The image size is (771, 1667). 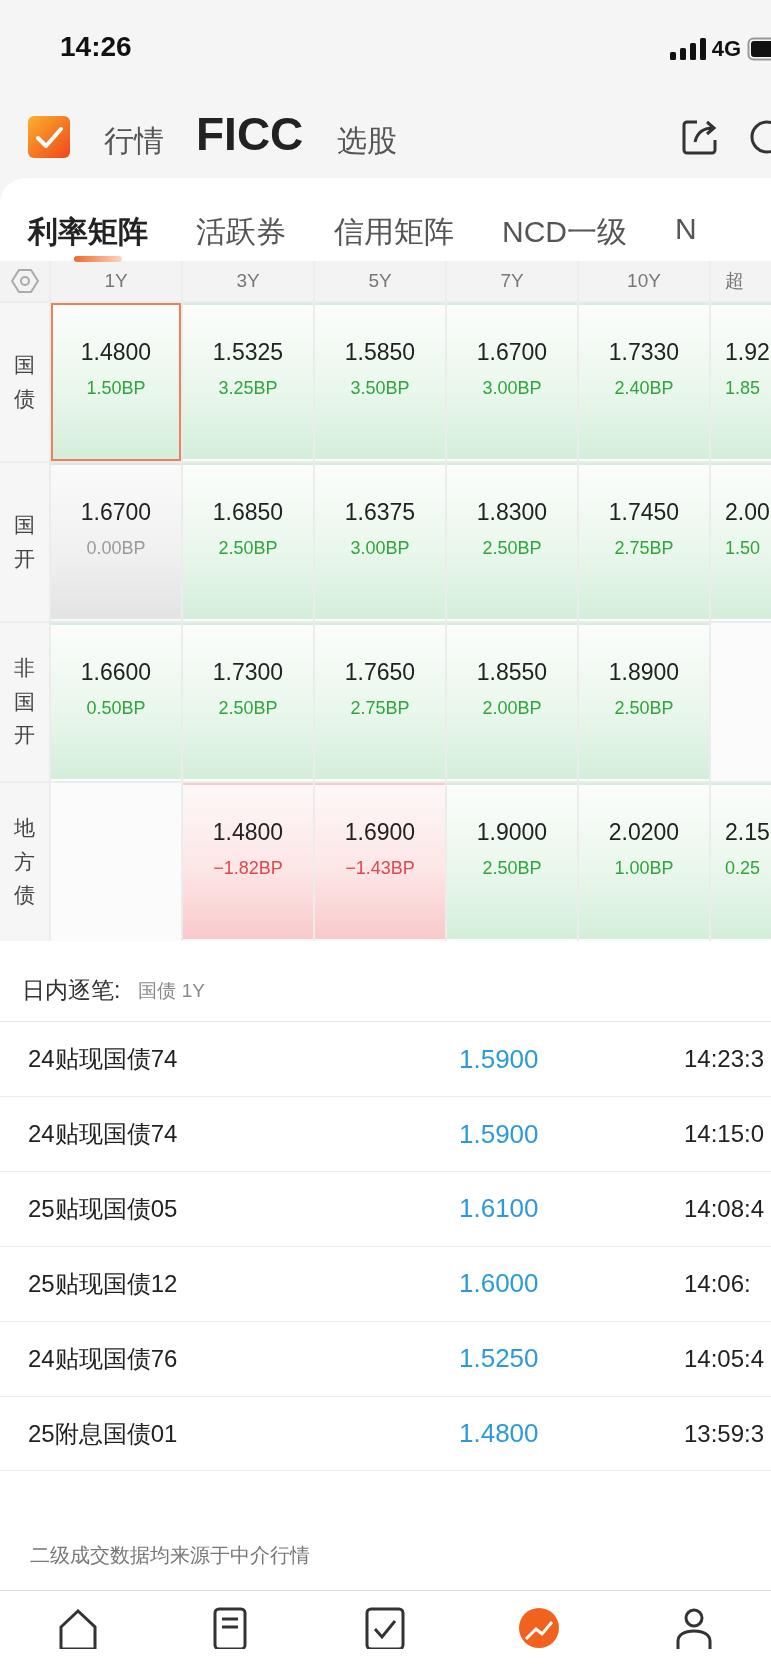 I want to click on rate-value: 2.15, so click(x=747, y=832).